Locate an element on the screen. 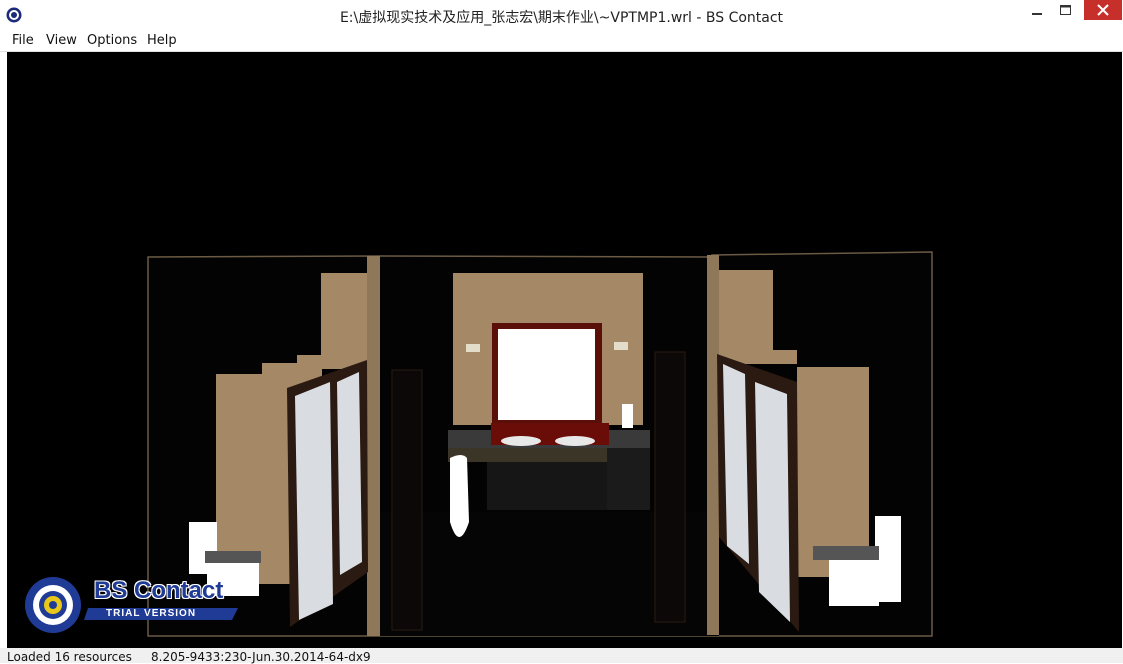 Image resolution: width=1123 pixels, height=664 pixels. bs-contact-logo: BS Contact TRIAL VERSION is located at coordinates (131, 605).